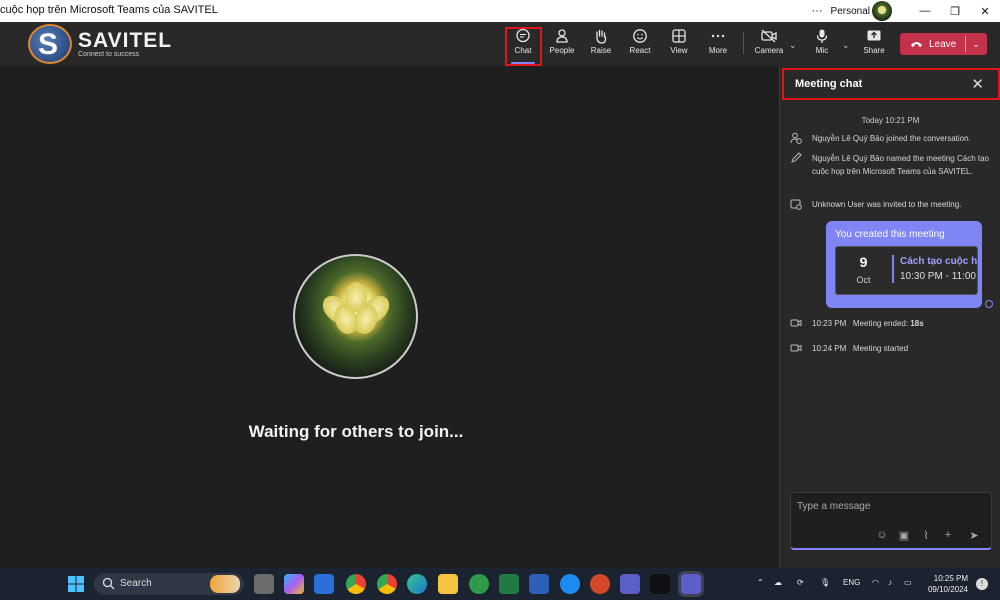 The height and width of the screenshot is (600, 1000). Describe the element at coordinates (718, 36) in the screenshot. I see `more-dots-icon` at that location.